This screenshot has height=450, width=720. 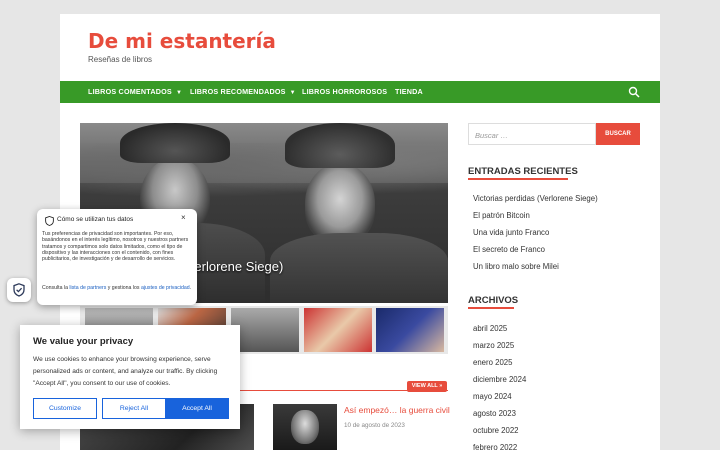 I want to click on privacy-settings-button, so click(x=19, y=290).